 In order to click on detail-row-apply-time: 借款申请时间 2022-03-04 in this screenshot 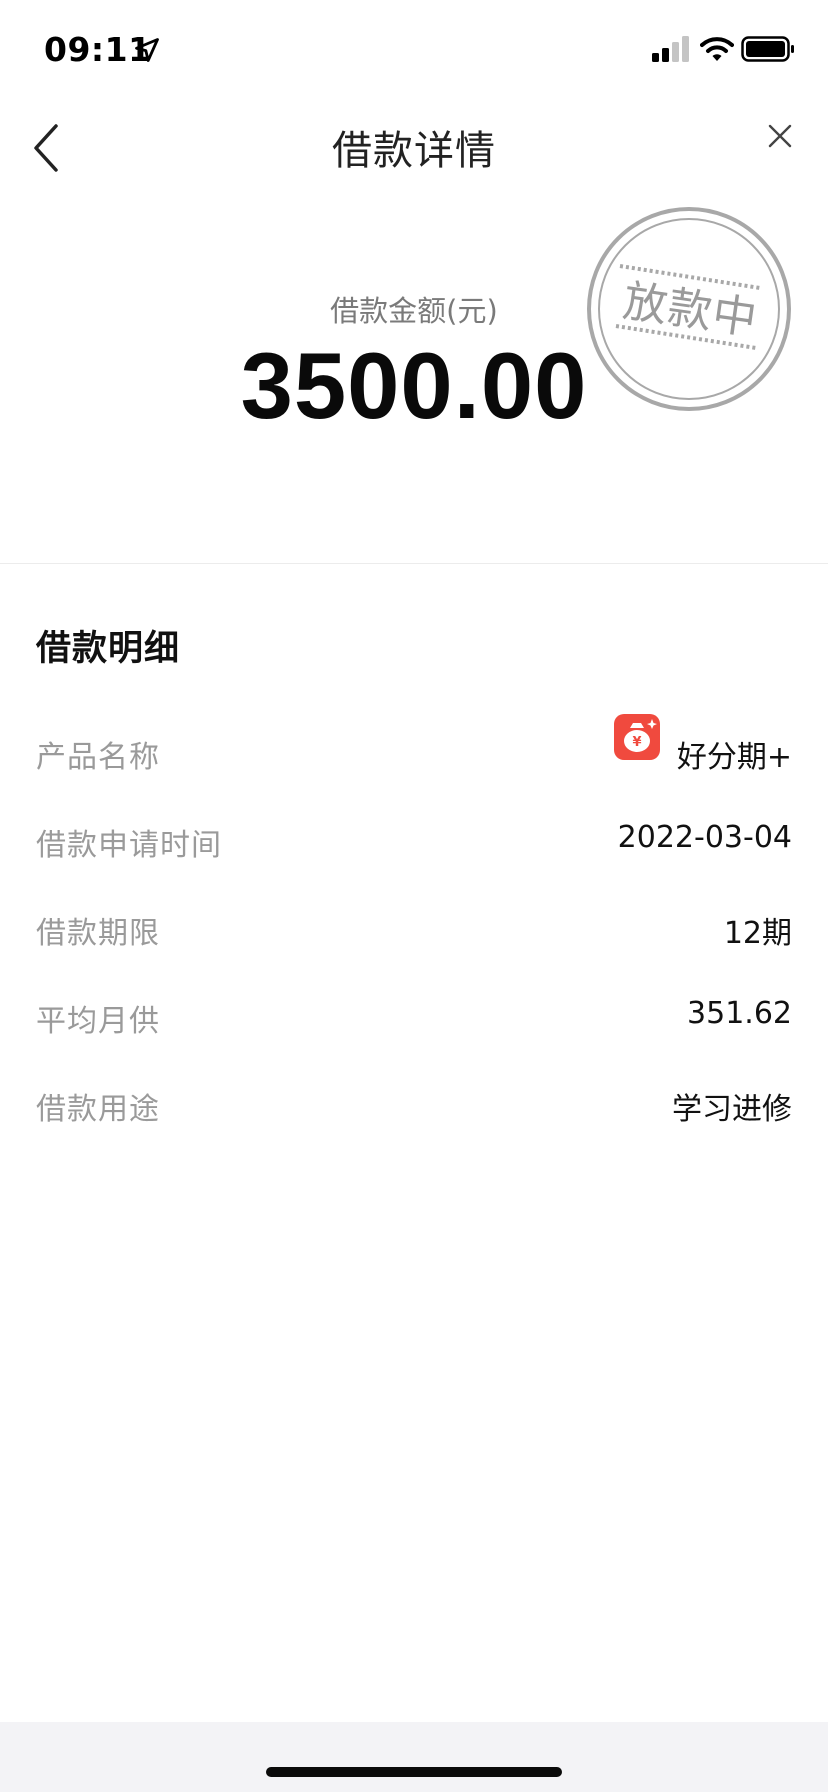, I will do `click(414, 840)`.